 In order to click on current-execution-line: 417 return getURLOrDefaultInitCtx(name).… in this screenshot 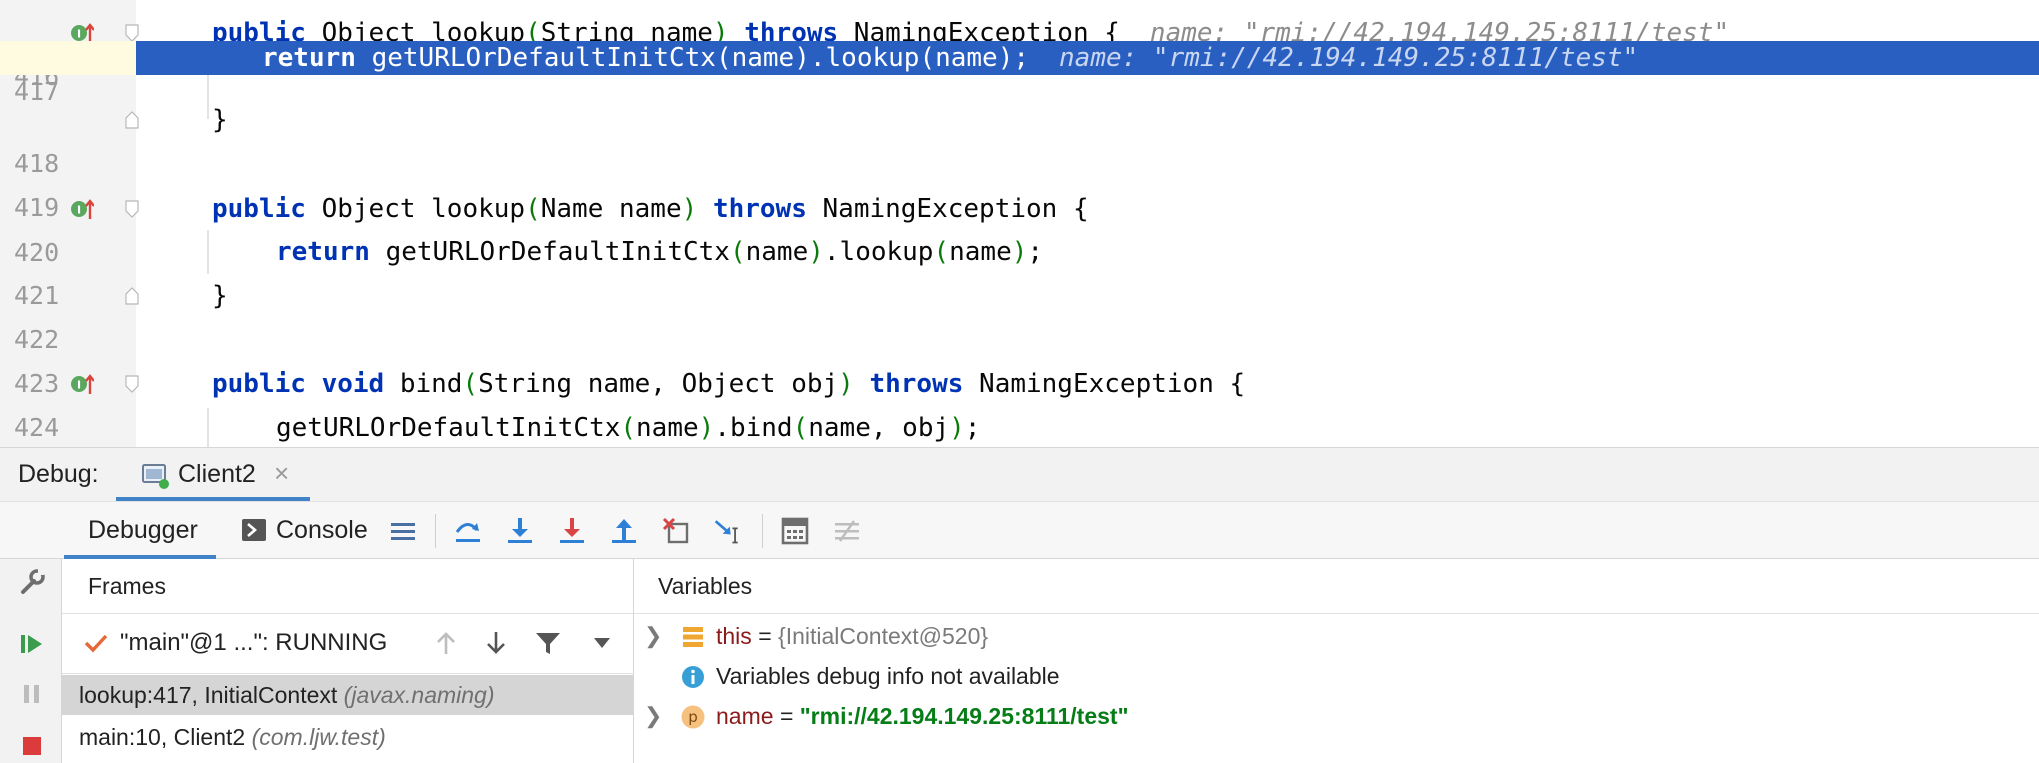, I will do `click(1019, 73)`.